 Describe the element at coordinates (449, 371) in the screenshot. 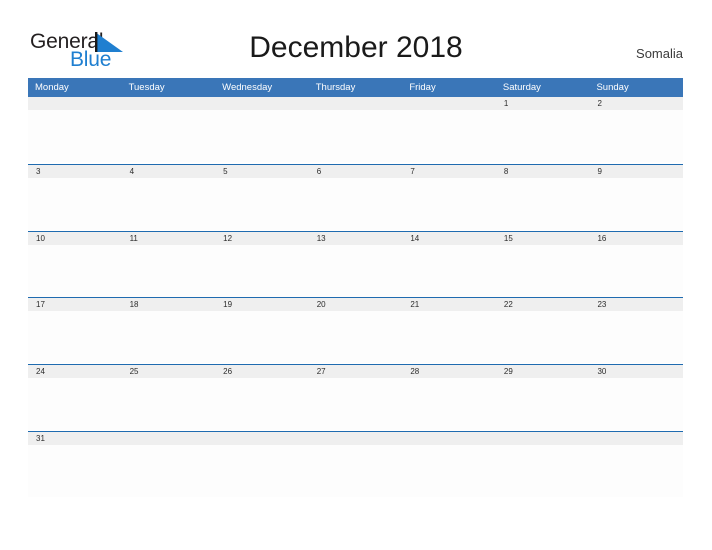

I see `day-number: 28` at that location.